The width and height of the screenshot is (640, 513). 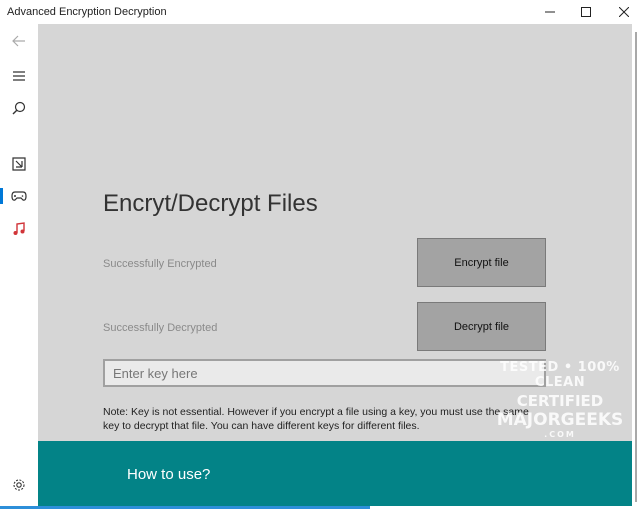 I want to click on gear-icon, so click(x=19, y=485).